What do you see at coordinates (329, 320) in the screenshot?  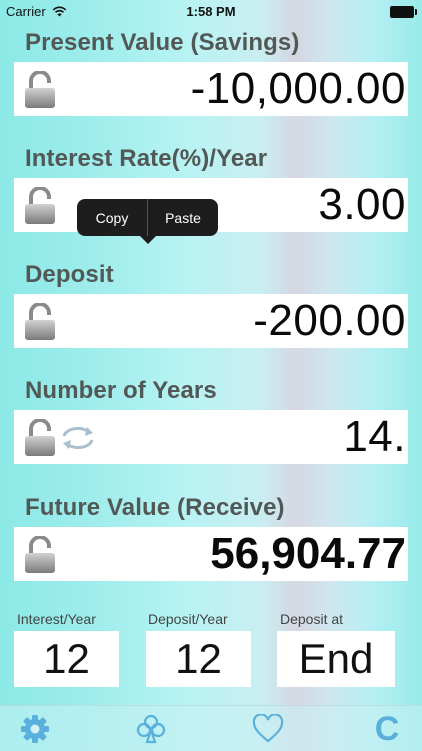 I see `deposit-value: -200.00` at bounding box center [329, 320].